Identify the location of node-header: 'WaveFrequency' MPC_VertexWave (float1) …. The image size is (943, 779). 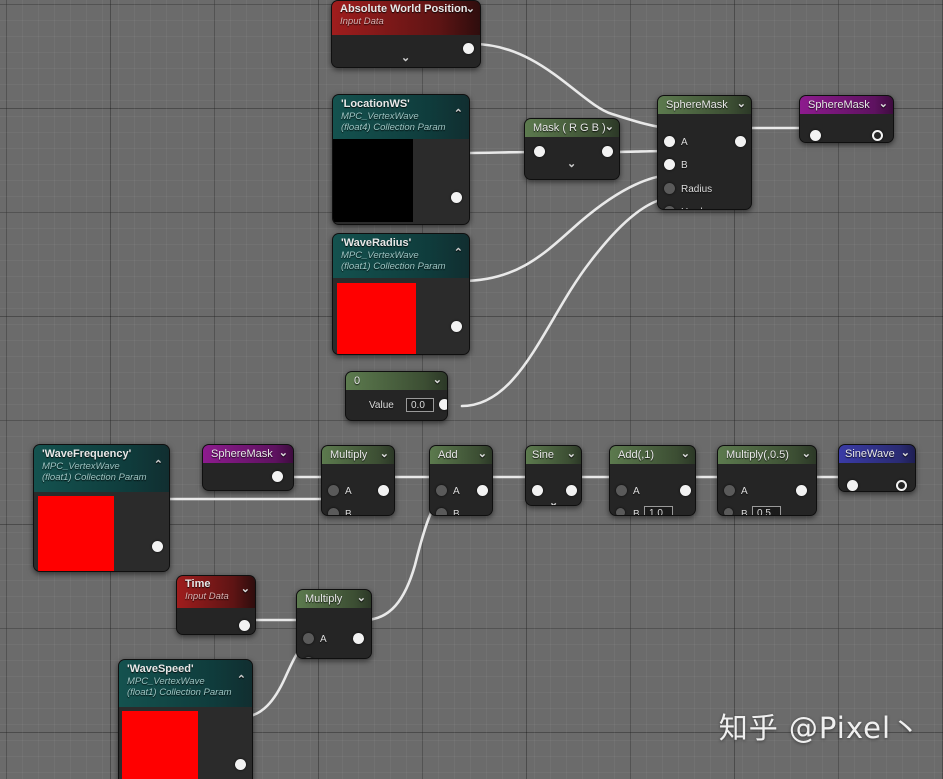
(101, 468).